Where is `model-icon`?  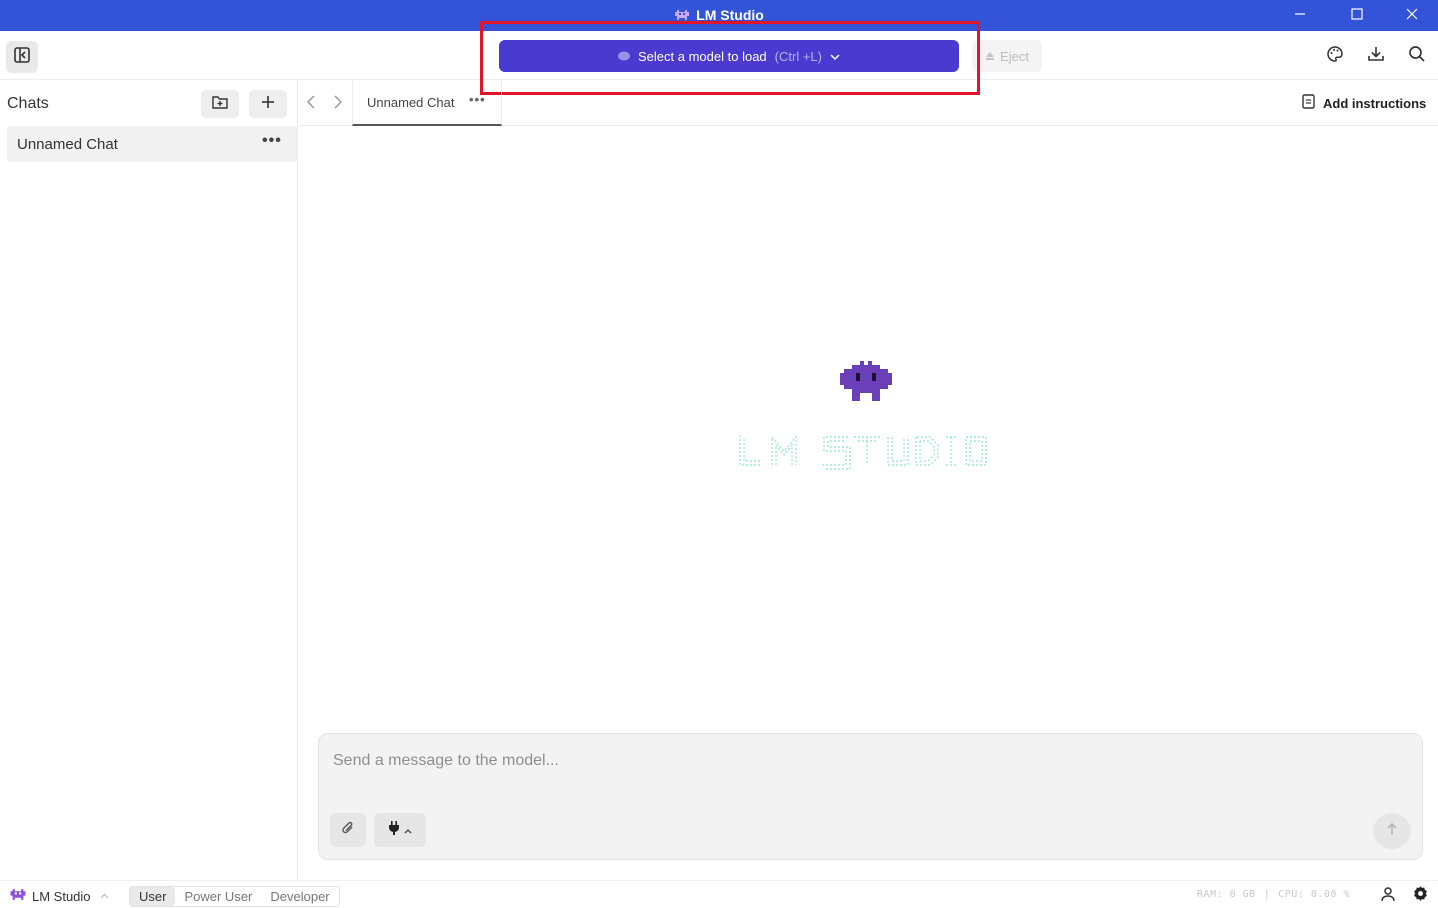
model-icon is located at coordinates (624, 56).